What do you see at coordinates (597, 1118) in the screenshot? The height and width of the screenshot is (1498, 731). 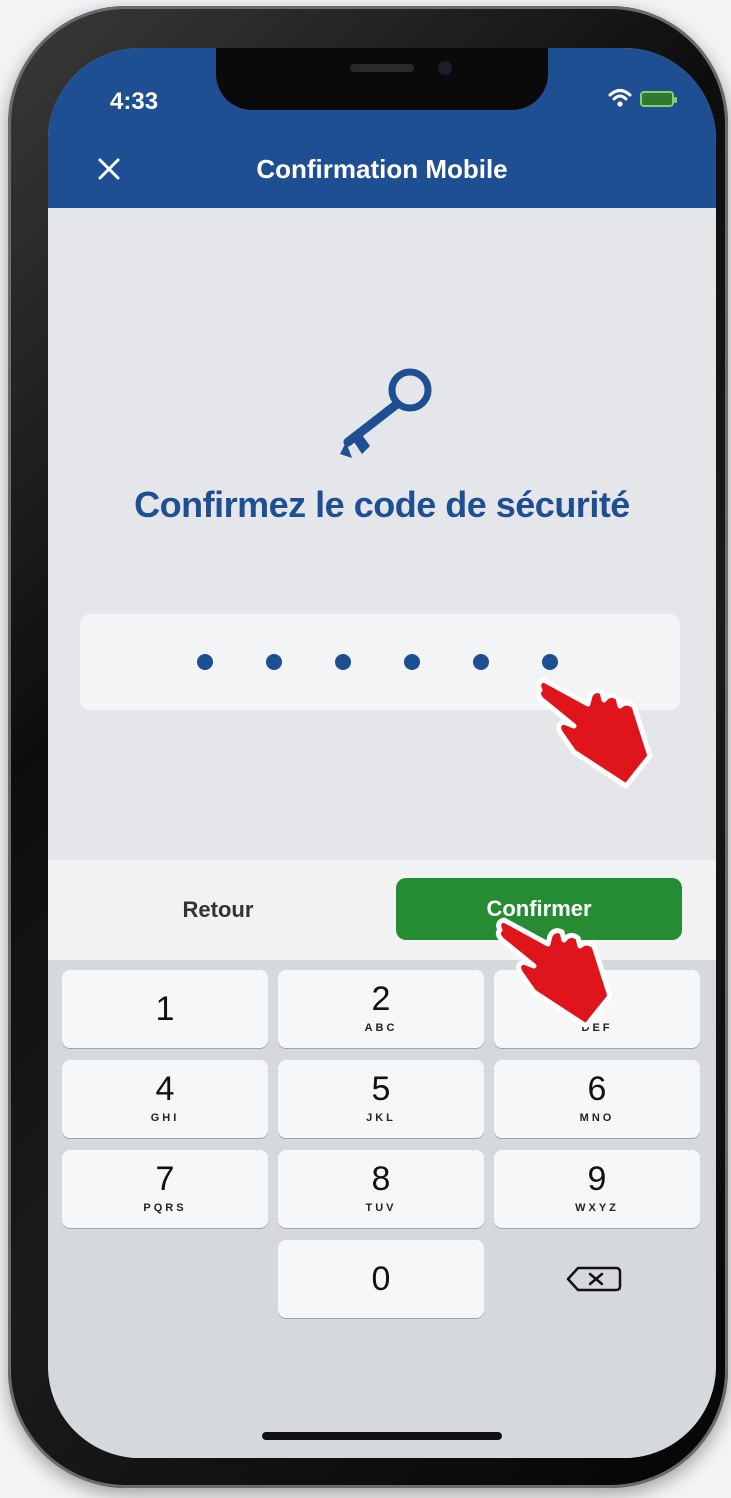 I see `key-letters: MNO` at bounding box center [597, 1118].